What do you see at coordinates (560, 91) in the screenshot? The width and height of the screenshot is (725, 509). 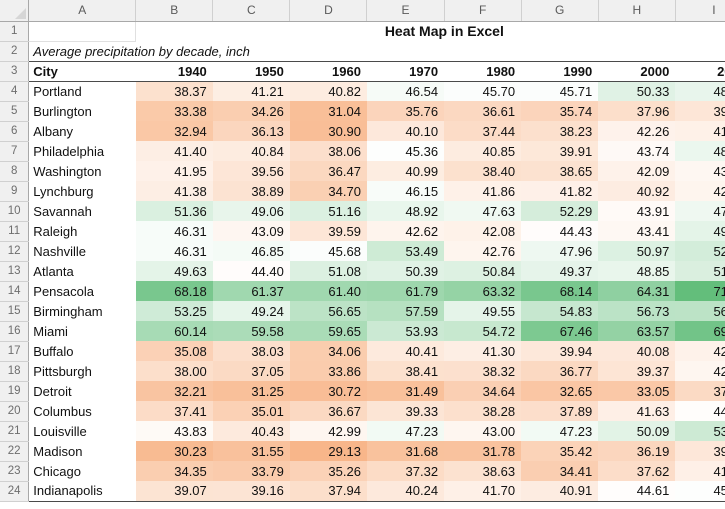 I see `heatmap-cell: 45.71` at bounding box center [560, 91].